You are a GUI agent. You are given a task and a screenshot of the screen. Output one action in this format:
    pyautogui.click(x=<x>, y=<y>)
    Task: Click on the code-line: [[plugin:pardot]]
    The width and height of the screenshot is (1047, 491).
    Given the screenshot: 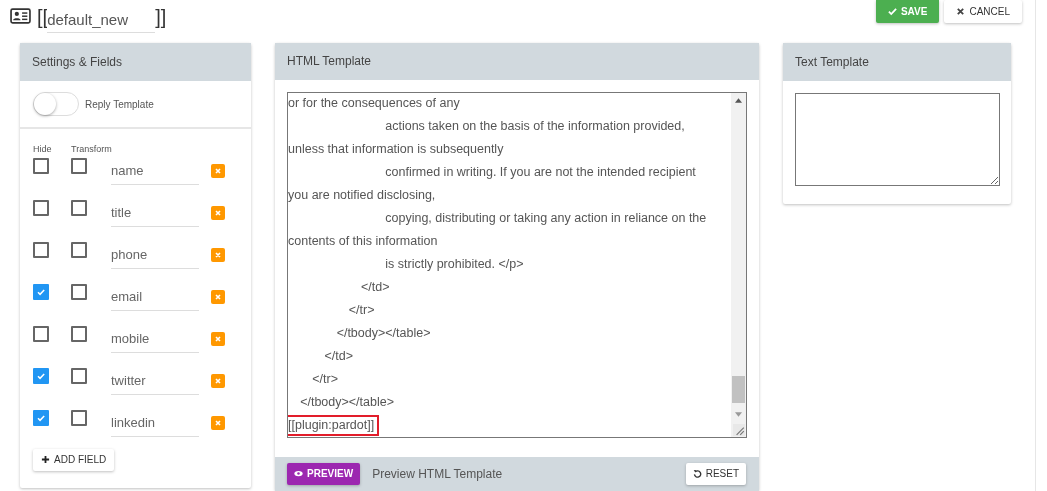 What is the action you would take?
    pyautogui.click(x=333, y=425)
    